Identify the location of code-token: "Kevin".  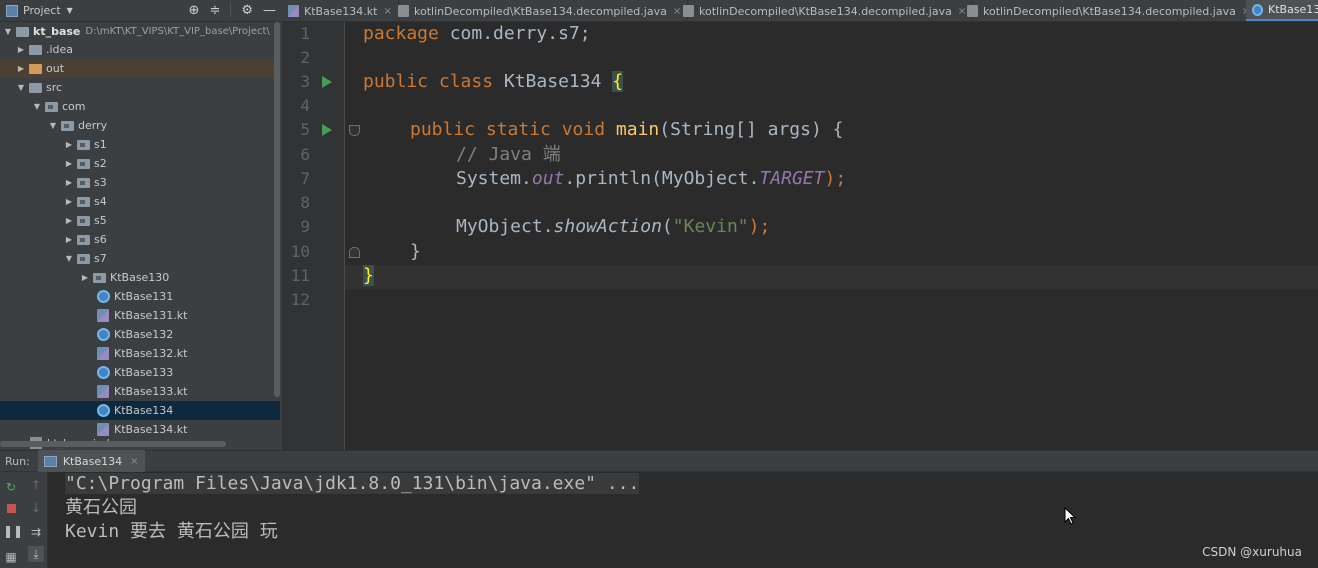
(710, 226).